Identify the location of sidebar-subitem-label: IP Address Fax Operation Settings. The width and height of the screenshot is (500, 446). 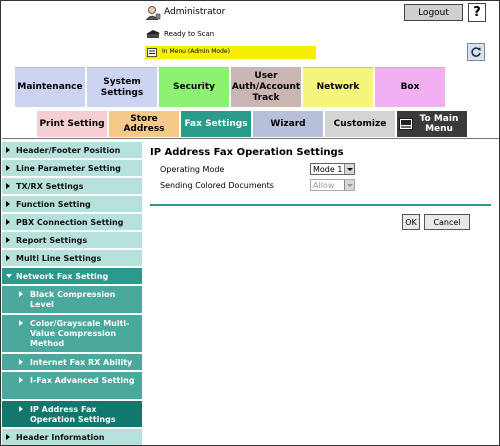
(73, 414).